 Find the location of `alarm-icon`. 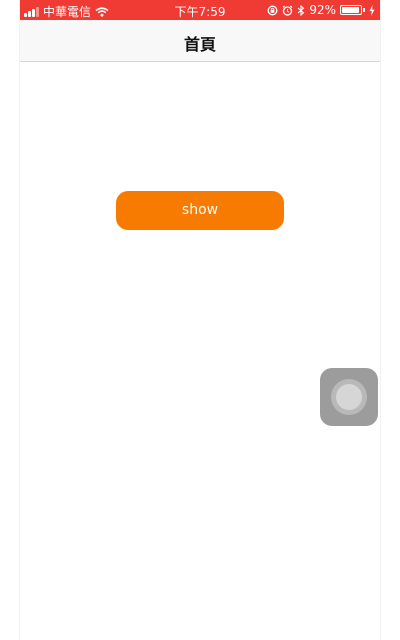

alarm-icon is located at coordinates (287, 10).